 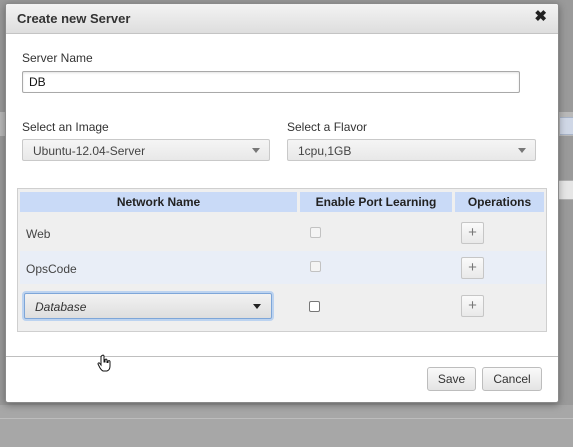 I want to click on column-header-network-name: Network Name, so click(x=158, y=202).